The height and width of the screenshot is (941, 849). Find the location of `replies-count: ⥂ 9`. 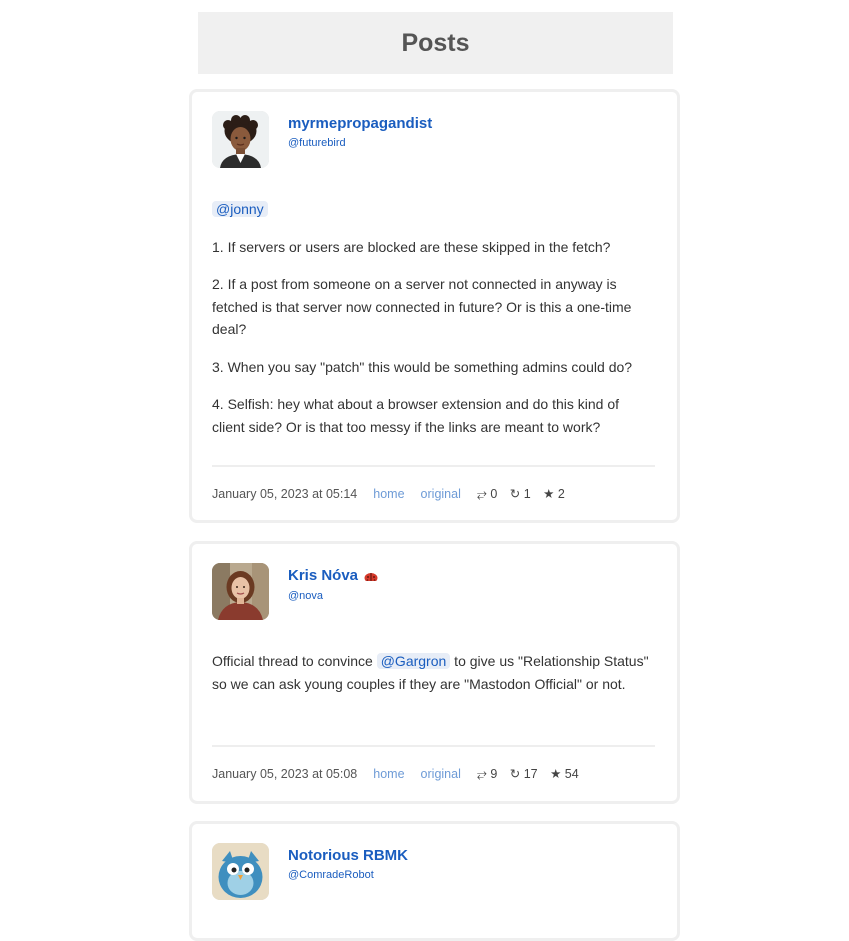

replies-count: ⥂ 9 is located at coordinates (487, 774).